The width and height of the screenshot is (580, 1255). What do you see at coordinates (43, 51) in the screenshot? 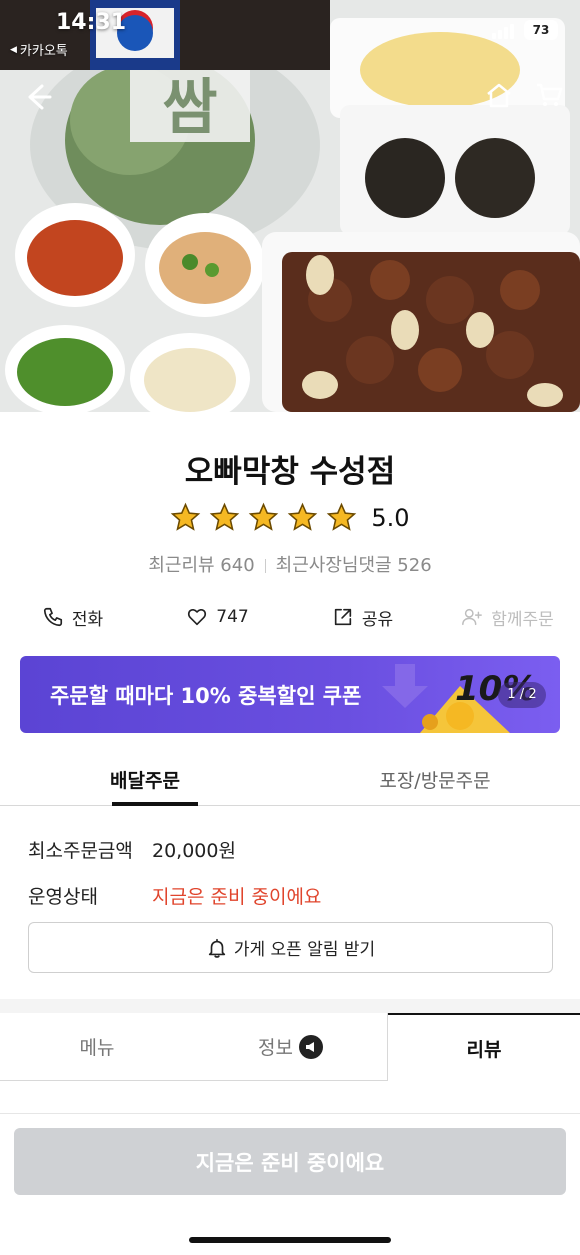
I see `return-app-name: 카카오톡` at bounding box center [43, 51].